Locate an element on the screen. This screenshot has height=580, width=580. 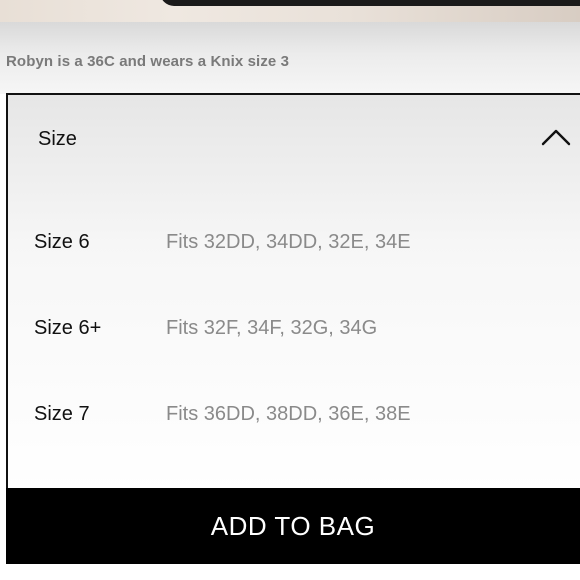
bottom-spacer is located at coordinates (290, 572).